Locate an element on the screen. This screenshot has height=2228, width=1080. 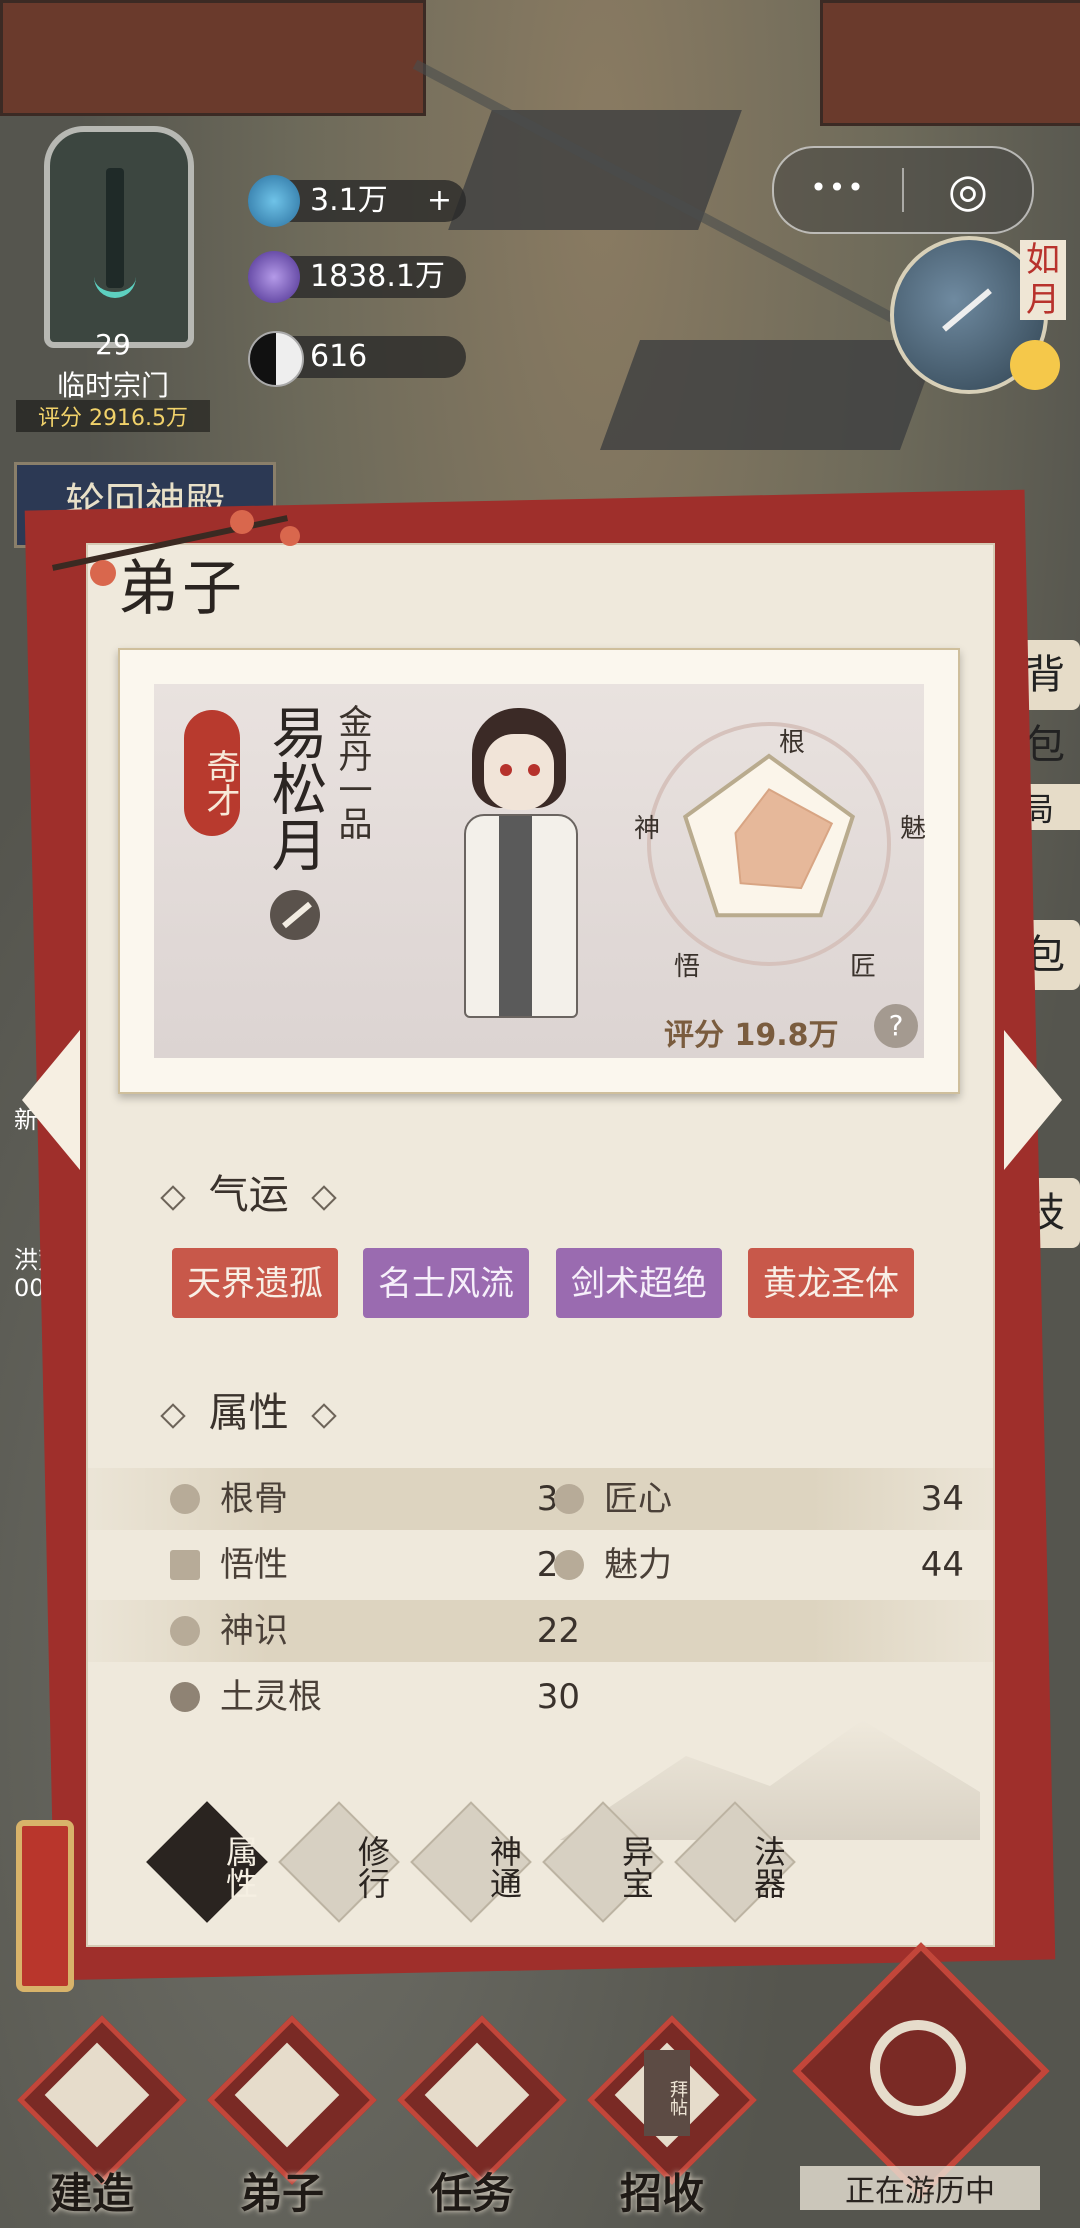
disciple-realm: 金丹一品 is located at coordinates (352, 772).